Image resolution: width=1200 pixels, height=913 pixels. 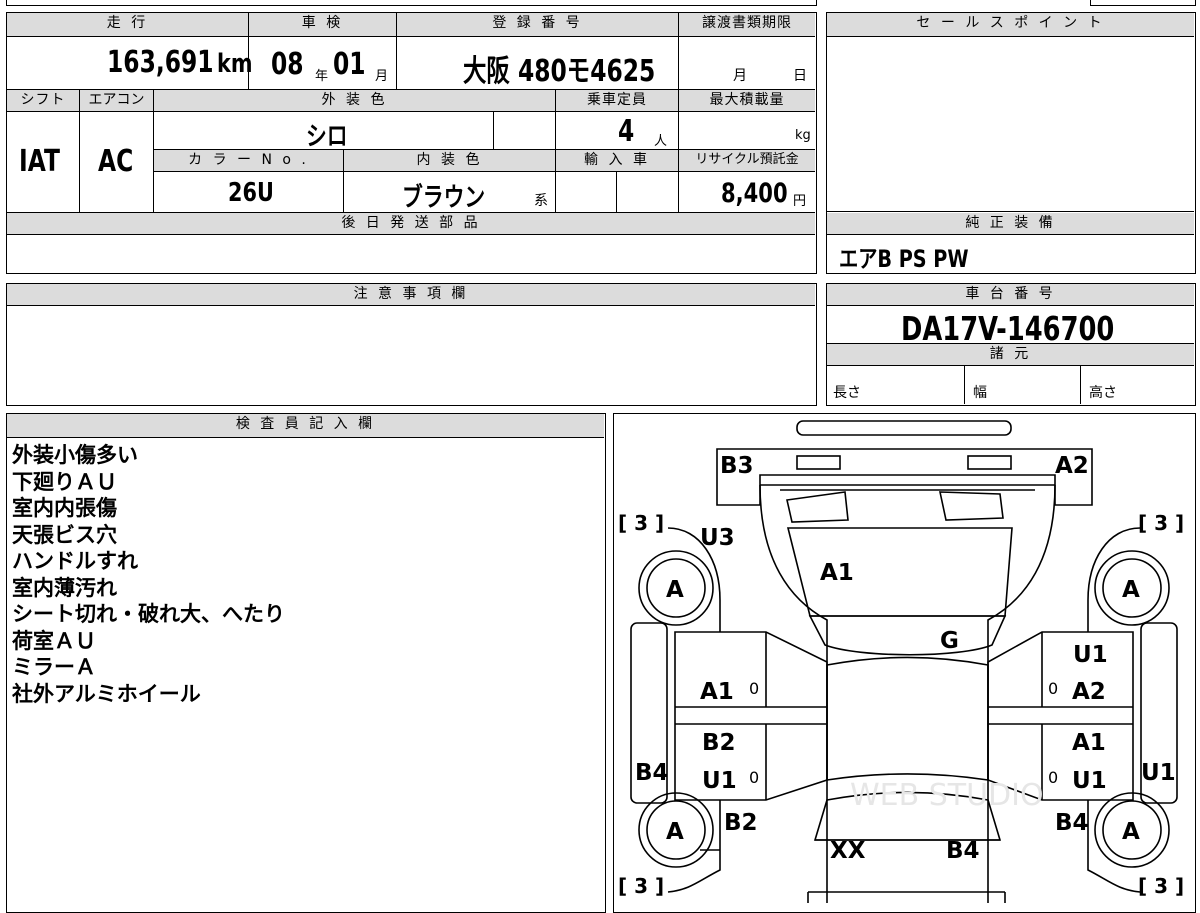 I want to click on sales-point-cell, so click(x=1010, y=124).